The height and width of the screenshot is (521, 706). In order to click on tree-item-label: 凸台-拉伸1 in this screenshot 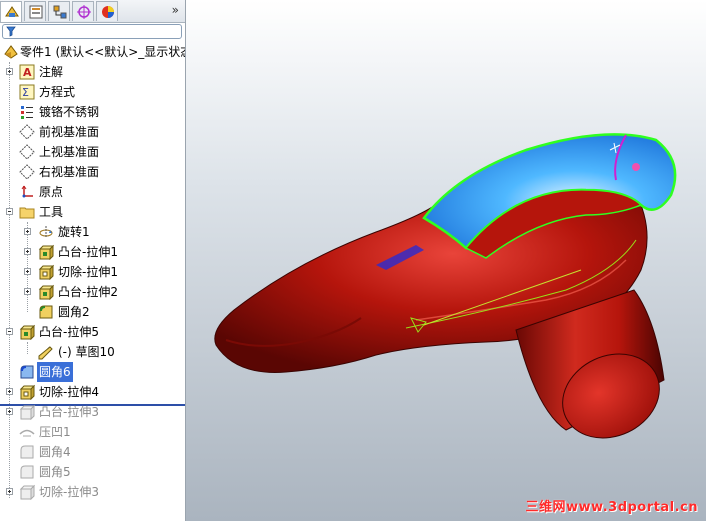, I will do `click(88, 252)`.